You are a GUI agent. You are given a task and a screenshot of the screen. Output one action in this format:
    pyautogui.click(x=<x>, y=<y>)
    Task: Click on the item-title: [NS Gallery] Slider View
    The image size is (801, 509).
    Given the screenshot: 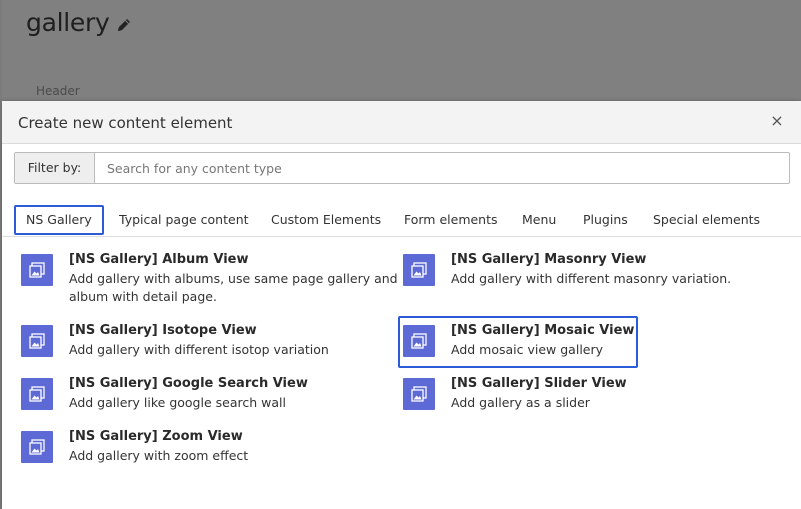 What is the action you would take?
    pyautogui.click(x=539, y=383)
    